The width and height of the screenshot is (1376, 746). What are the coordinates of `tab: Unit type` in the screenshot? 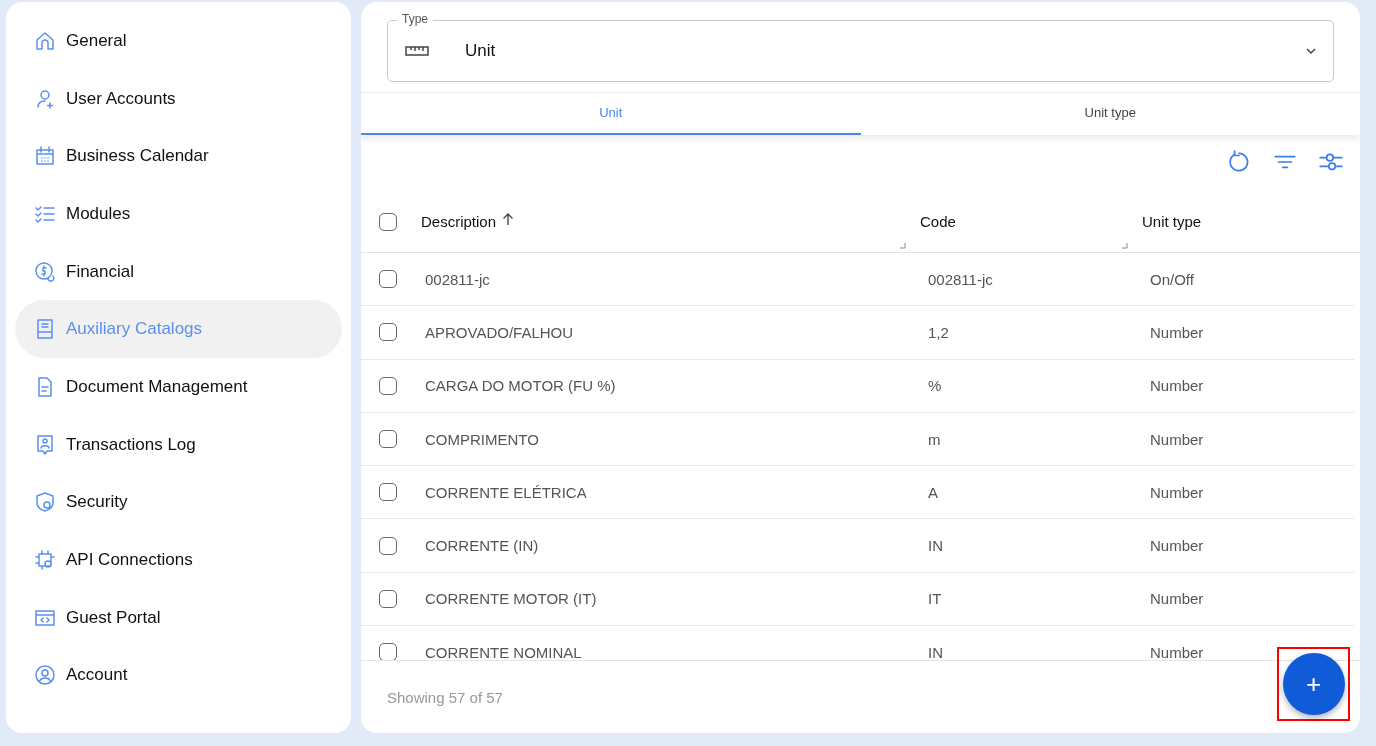 It's located at (1110, 114).